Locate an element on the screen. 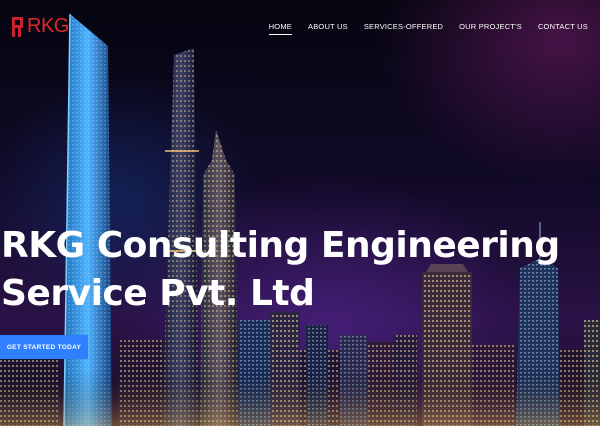  nav-services-offered: SERVICES-OFFERED is located at coordinates (403, 28).